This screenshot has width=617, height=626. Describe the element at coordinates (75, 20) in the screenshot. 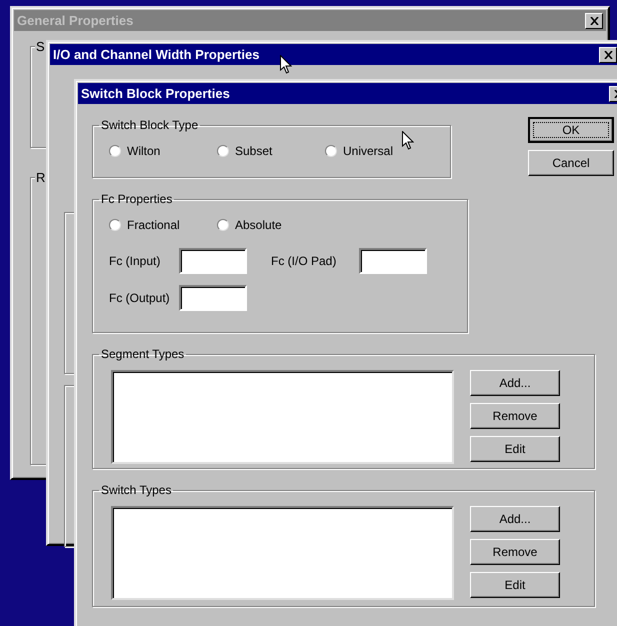

I see `window-title: General Properties` at that location.